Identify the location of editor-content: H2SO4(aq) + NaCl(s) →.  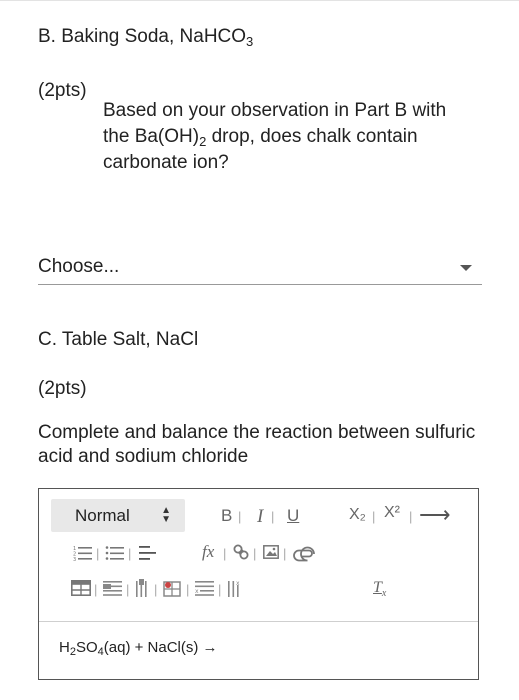
(138, 648).